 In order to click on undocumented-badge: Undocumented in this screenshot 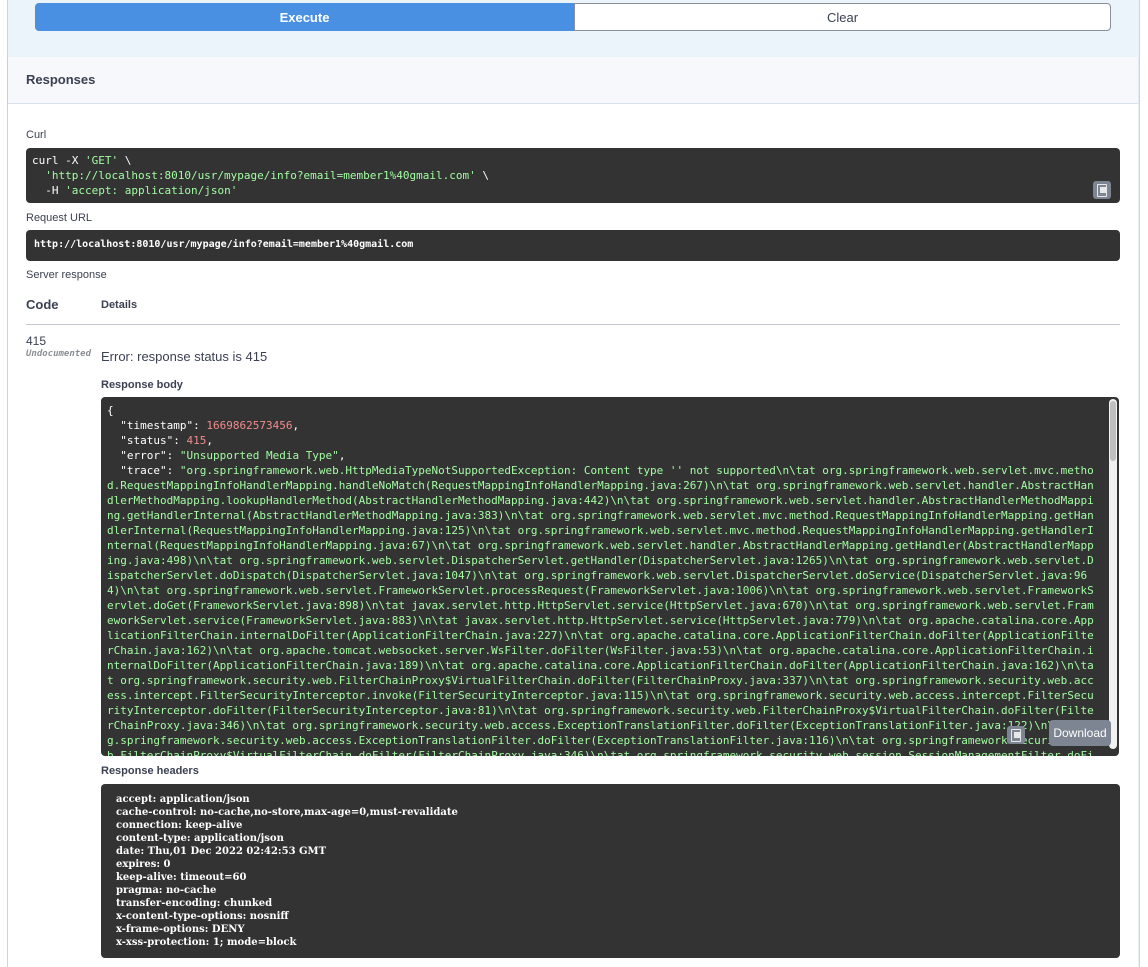, I will do `click(59, 354)`.